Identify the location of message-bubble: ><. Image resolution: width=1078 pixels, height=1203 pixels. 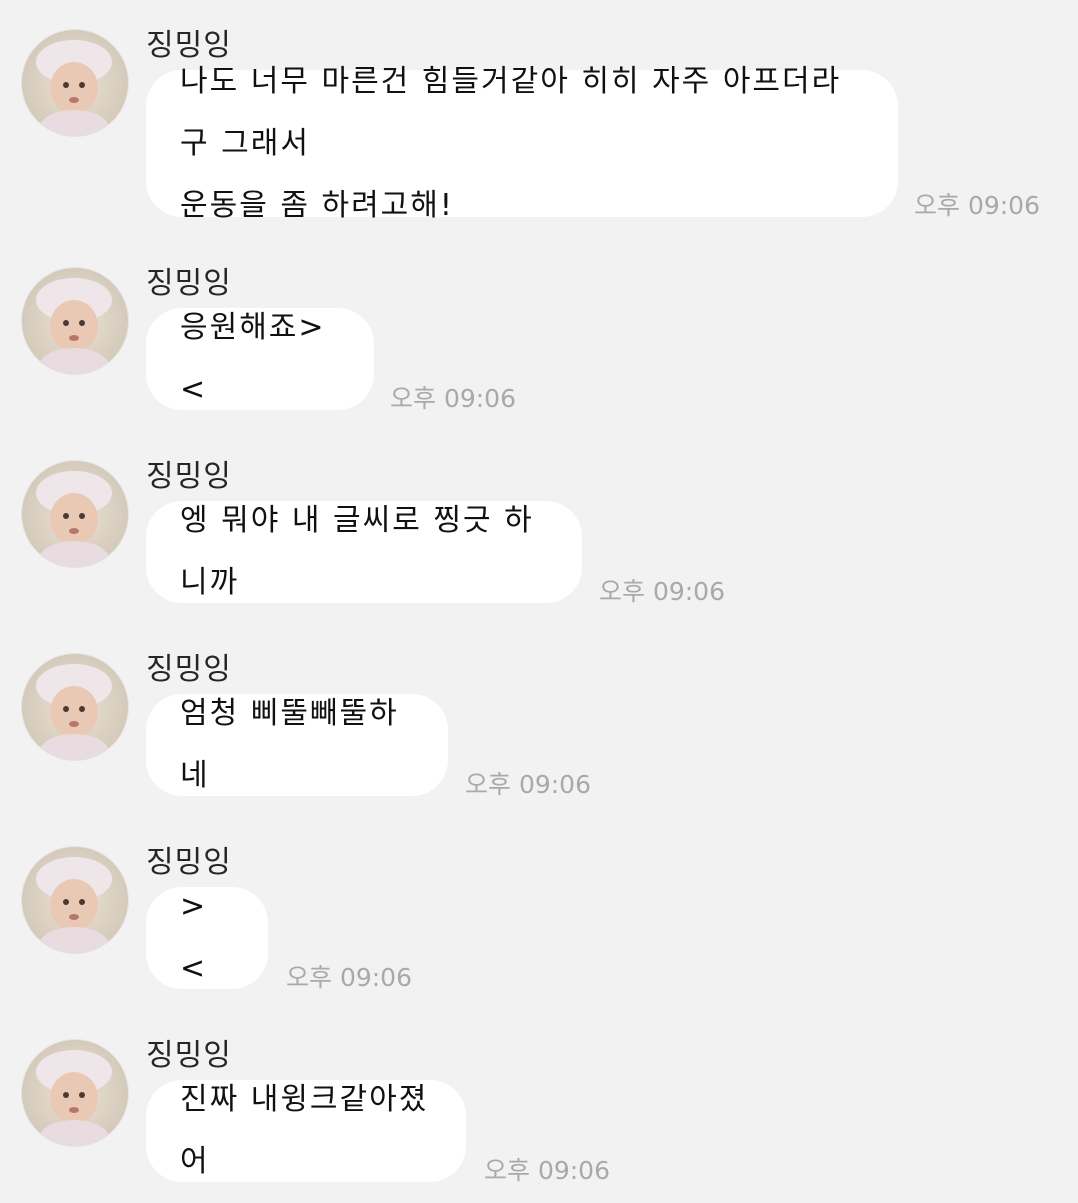
(207, 938).